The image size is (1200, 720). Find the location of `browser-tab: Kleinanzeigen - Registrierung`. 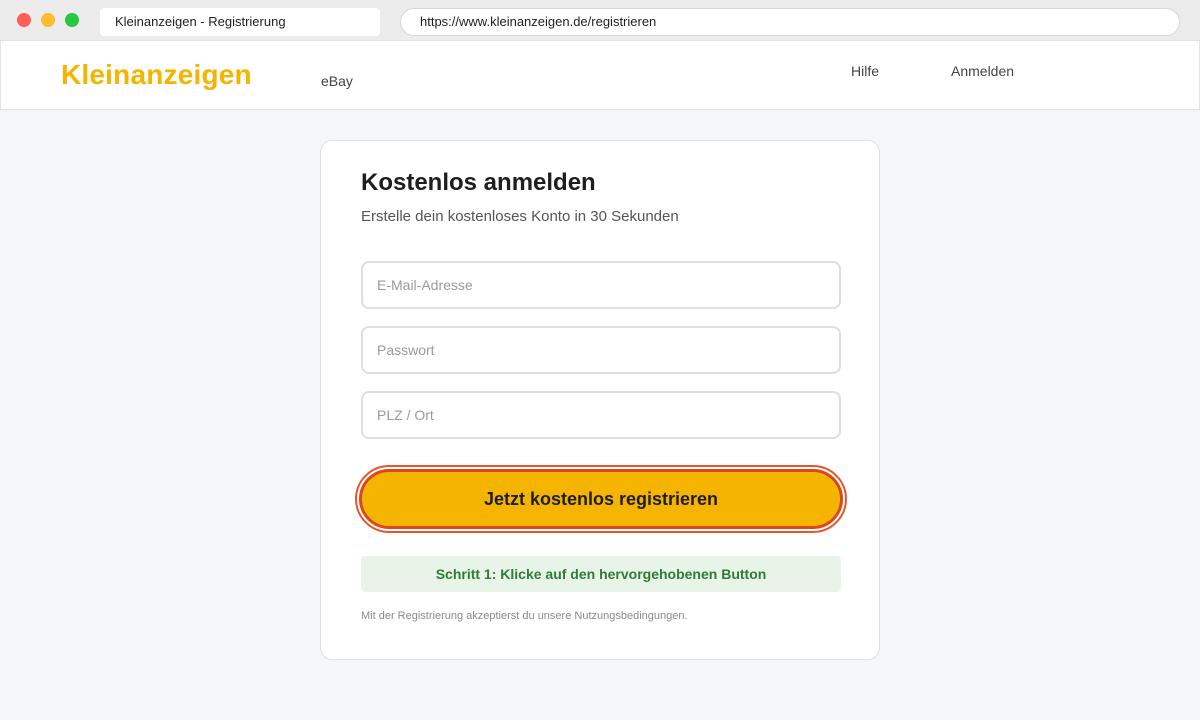

browser-tab: Kleinanzeigen - Registrierung is located at coordinates (240, 22).